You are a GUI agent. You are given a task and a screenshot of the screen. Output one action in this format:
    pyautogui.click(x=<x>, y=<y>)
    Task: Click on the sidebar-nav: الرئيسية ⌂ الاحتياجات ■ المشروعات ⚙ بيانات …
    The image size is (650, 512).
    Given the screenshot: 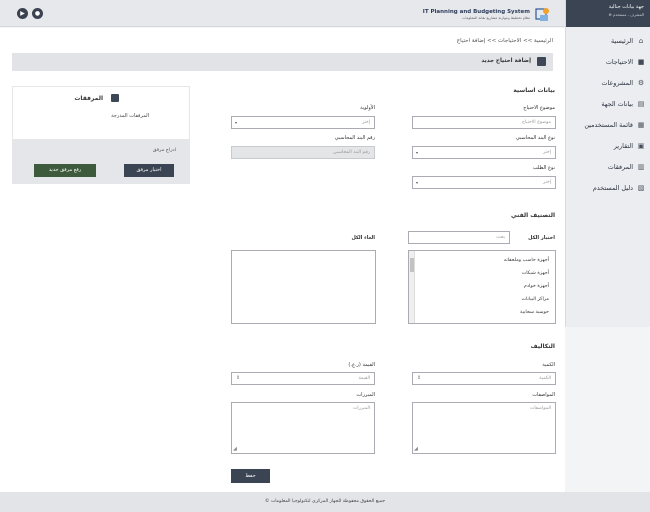 What is the action you would take?
    pyautogui.click(x=608, y=114)
    